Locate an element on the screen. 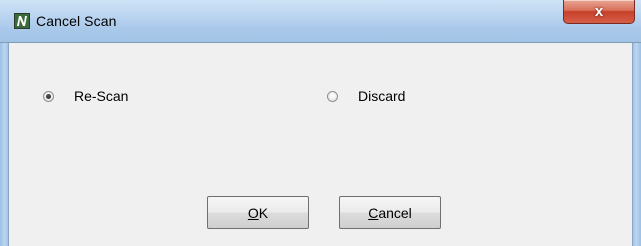  cancel-button: Cancel is located at coordinates (390, 212).